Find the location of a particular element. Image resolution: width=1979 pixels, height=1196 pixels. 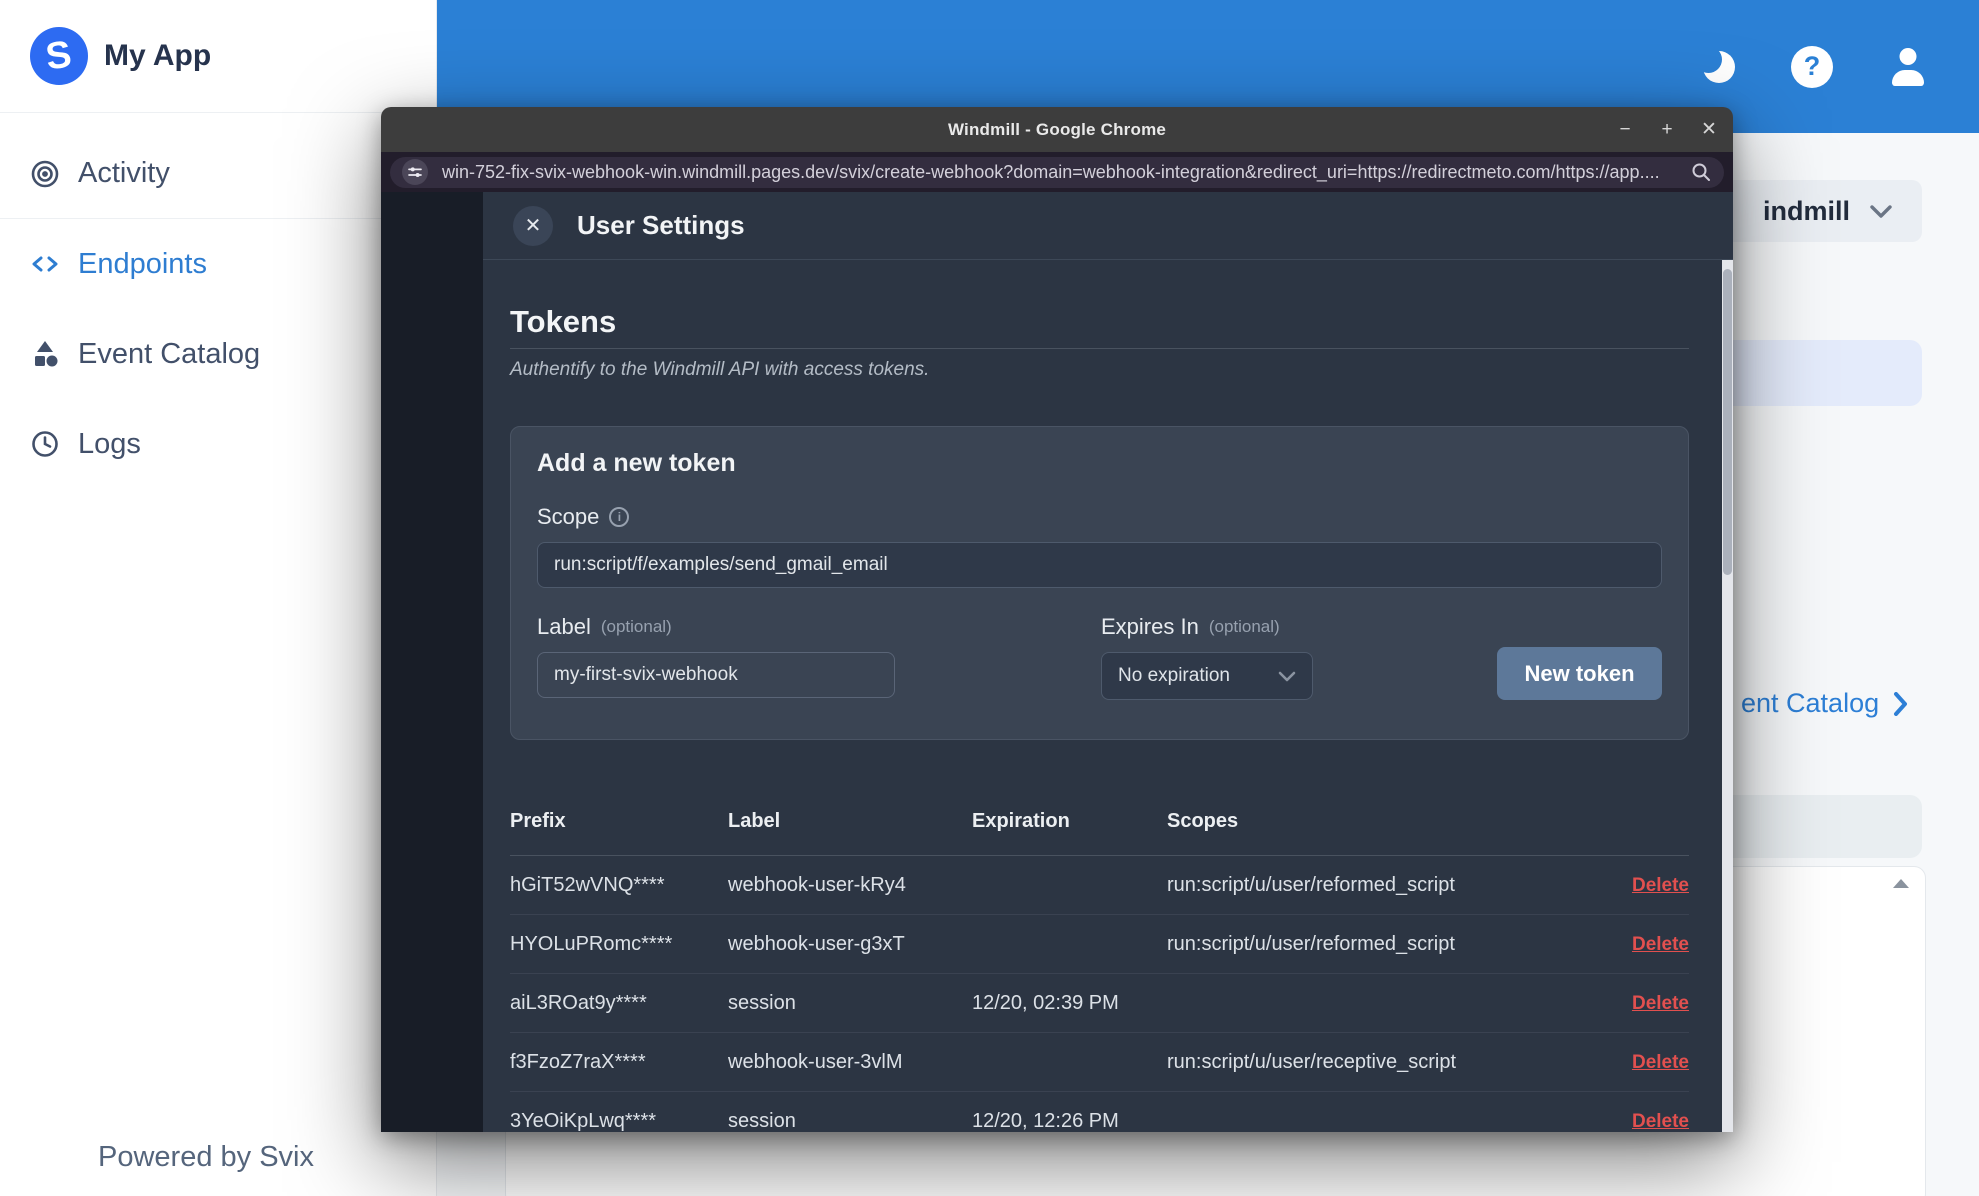

user-profile-icon is located at coordinates (1908, 66).